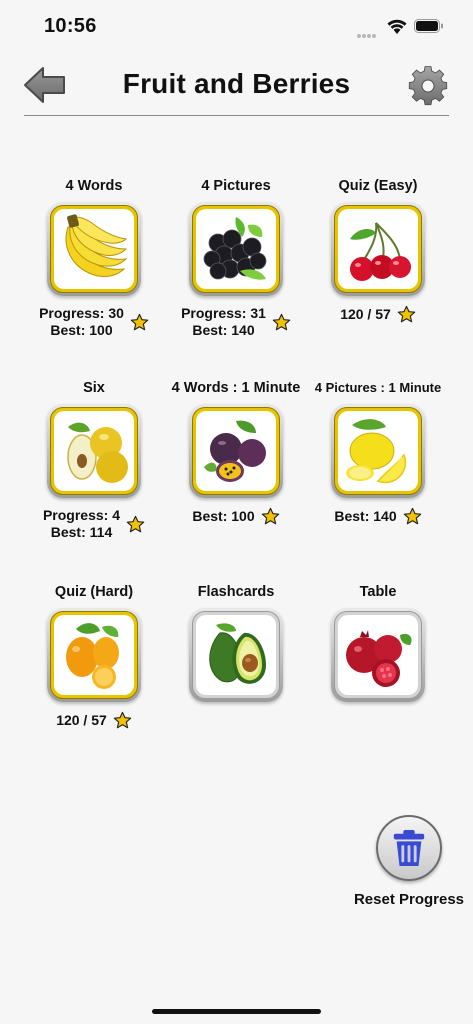  Describe the element at coordinates (378, 592) in the screenshot. I see `game-title: Table` at that location.